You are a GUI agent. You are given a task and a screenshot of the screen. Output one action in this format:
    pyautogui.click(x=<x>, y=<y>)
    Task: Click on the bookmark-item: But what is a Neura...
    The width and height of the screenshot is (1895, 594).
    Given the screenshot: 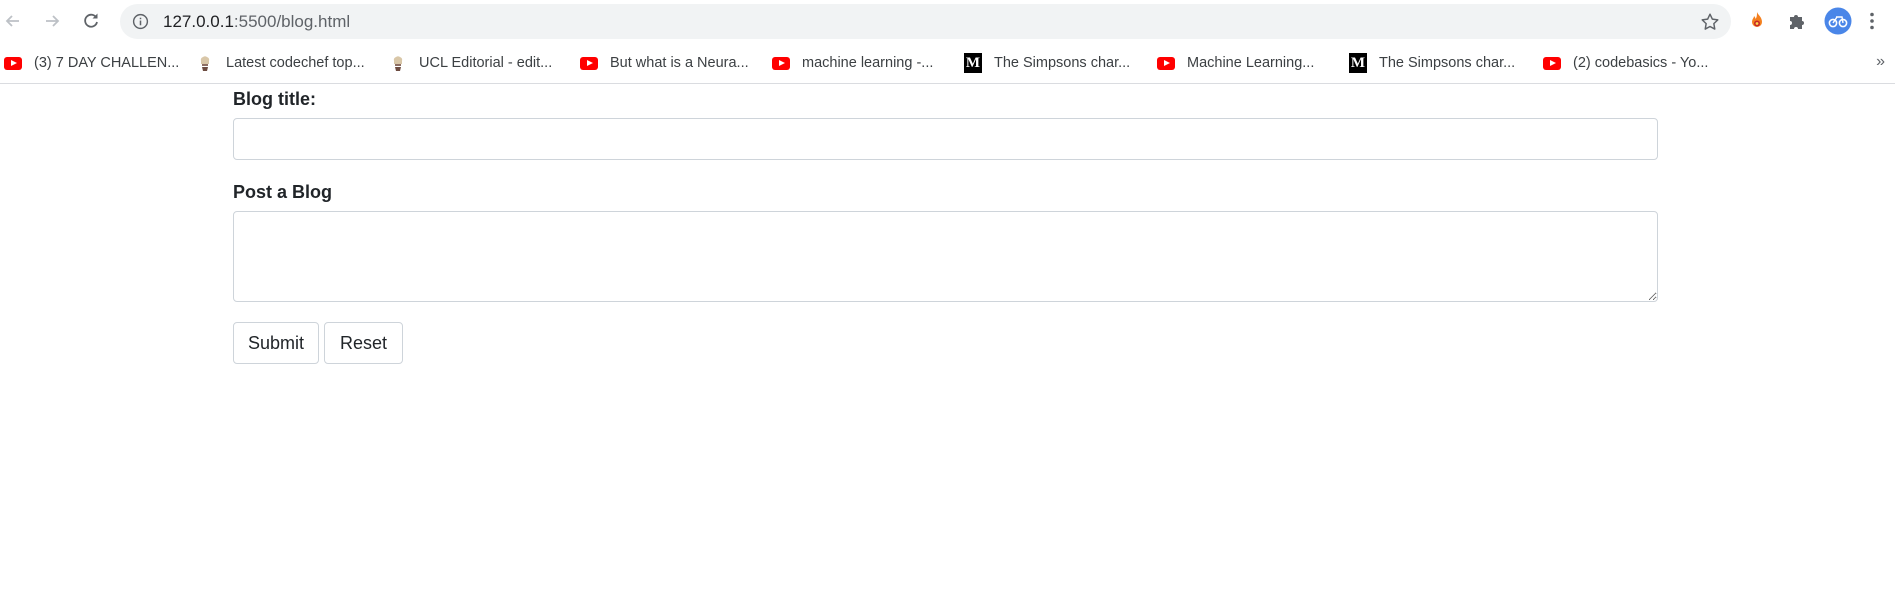 What is the action you would take?
    pyautogui.click(x=664, y=63)
    